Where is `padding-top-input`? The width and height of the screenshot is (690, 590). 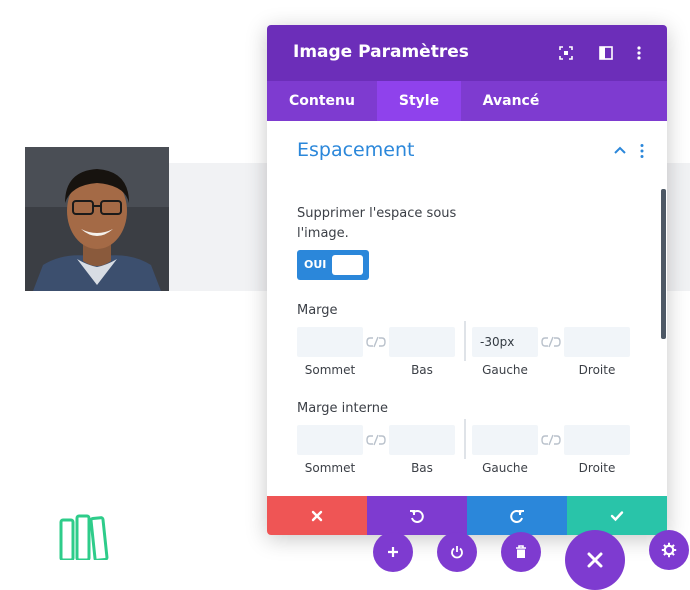 padding-top-input is located at coordinates (330, 440).